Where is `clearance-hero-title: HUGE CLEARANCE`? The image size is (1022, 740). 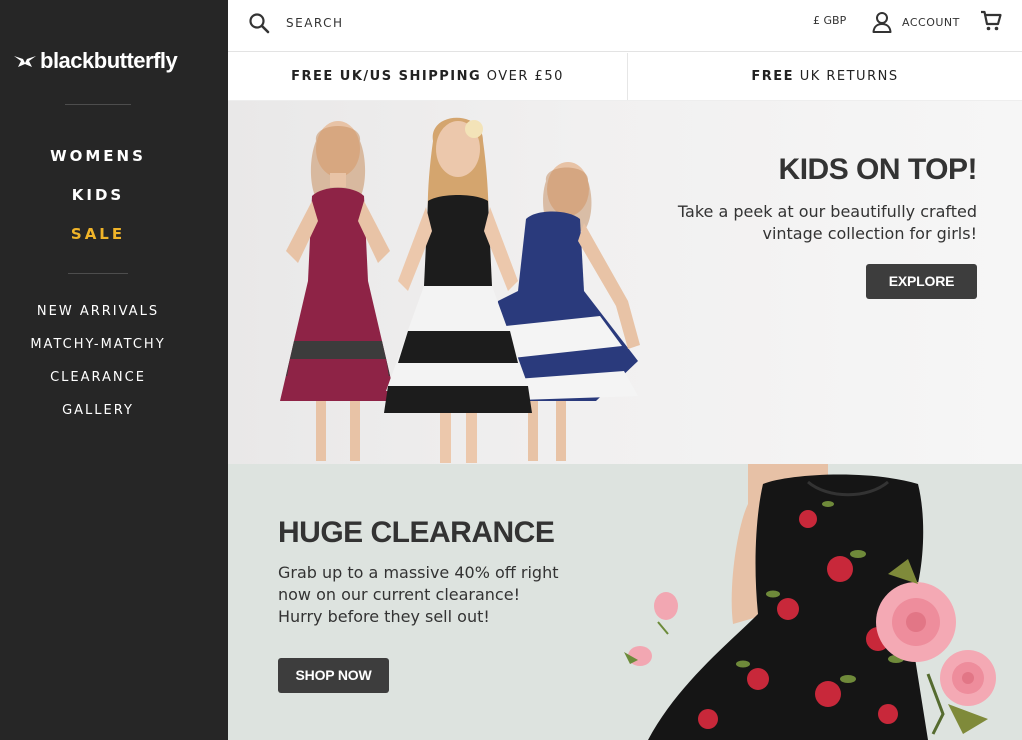
clearance-hero-title: HUGE CLEARANCE is located at coordinates (416, 532).